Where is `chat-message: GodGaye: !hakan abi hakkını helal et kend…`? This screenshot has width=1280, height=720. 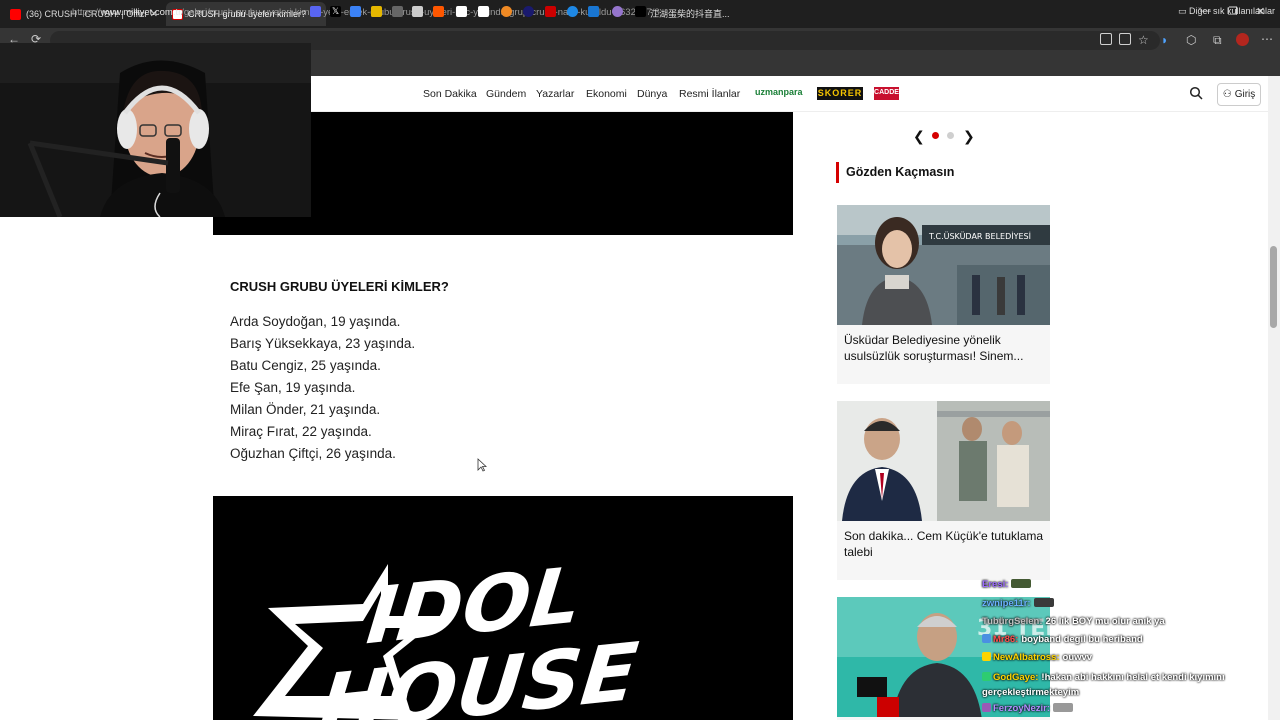
chat-message: GodGaye: !hakan abi hakkını helal et kend… is located at coordinates (1103, 685).